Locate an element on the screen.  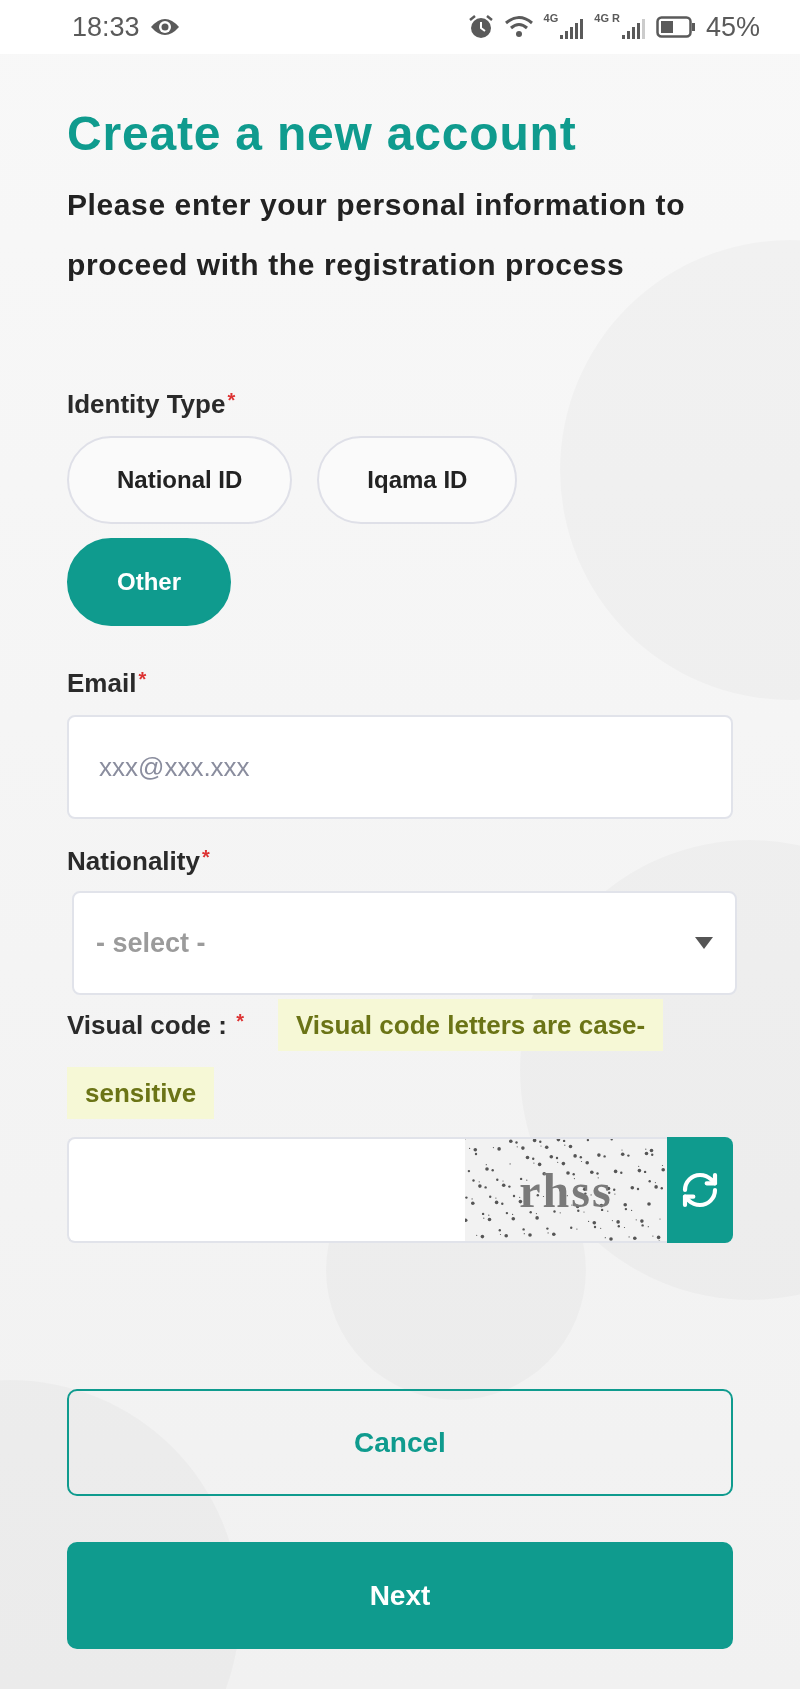
network-type: 4G R is located at coordinates (607, 18).